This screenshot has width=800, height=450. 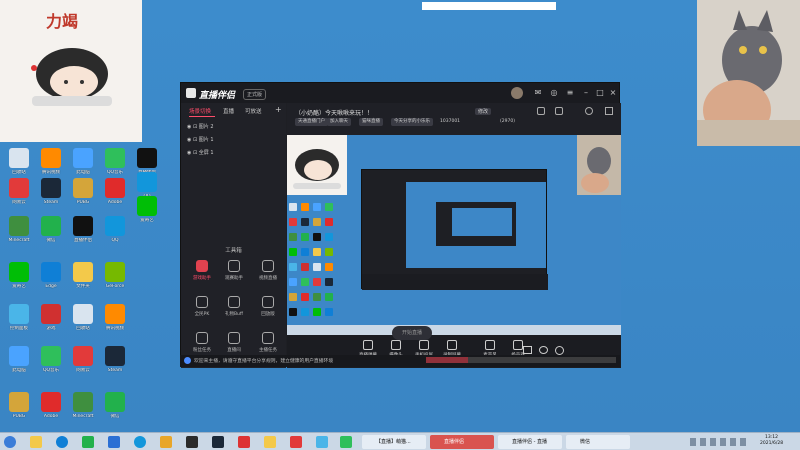 I want to click on tool-item: 直播间, so click(x=234, y=342).